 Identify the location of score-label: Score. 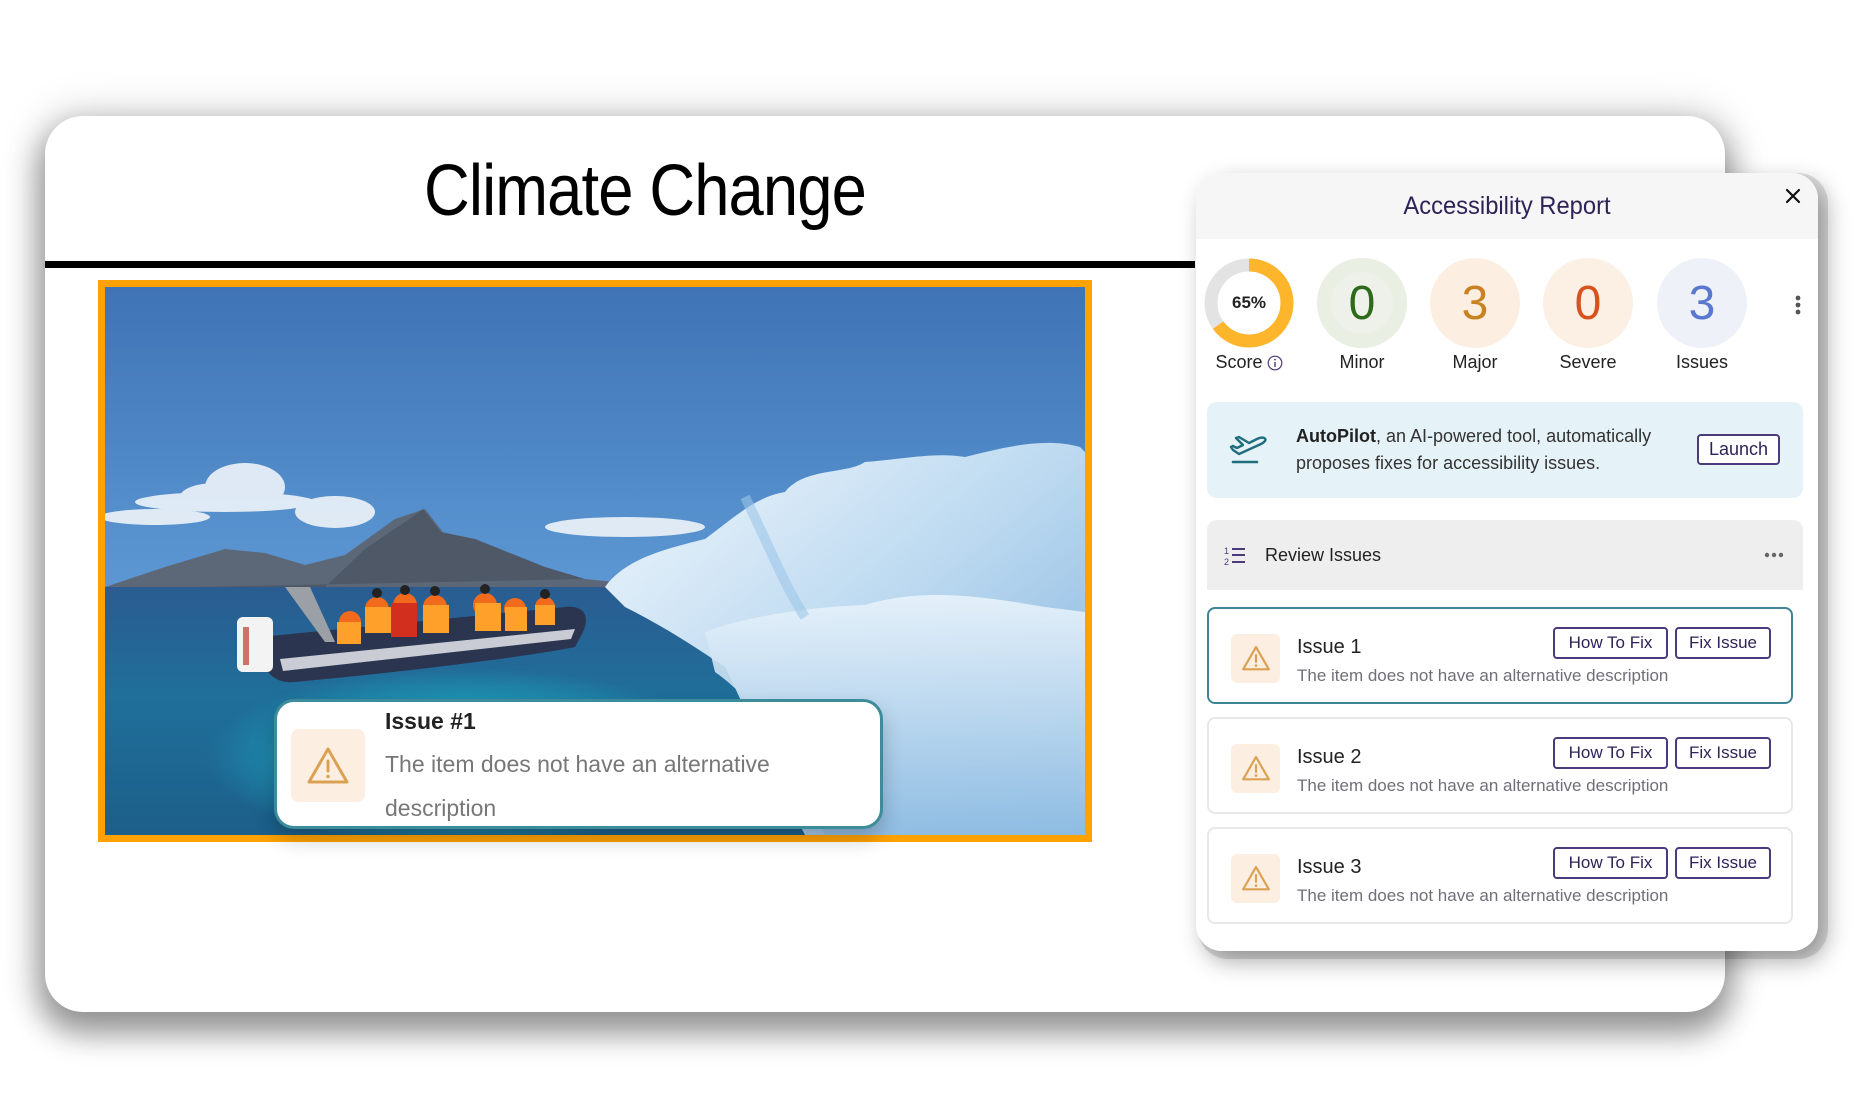
(1239, 362).